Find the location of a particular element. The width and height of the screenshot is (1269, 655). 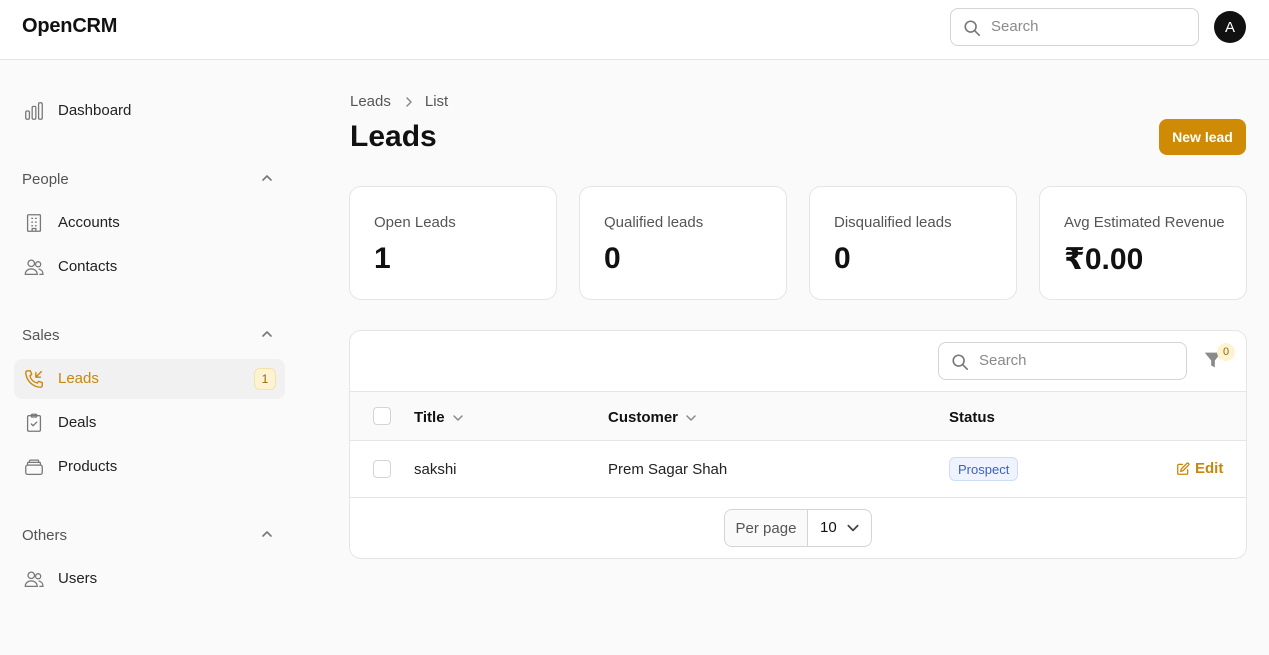

sidebar-item-label: Products is located at coordinates (88, 466).